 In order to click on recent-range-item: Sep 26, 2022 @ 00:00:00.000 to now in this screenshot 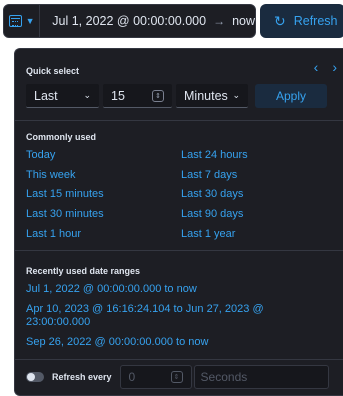, I will do `click(176, 342)`.